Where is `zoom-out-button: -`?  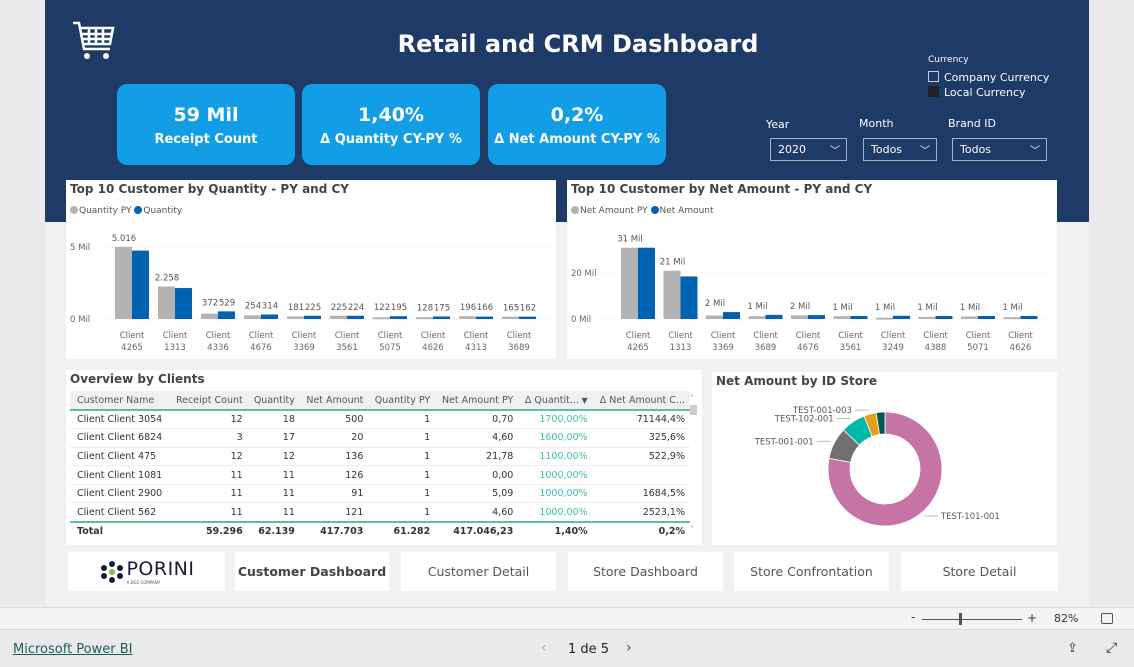 zoom-out-button: - is located at coordinates (913, 617).